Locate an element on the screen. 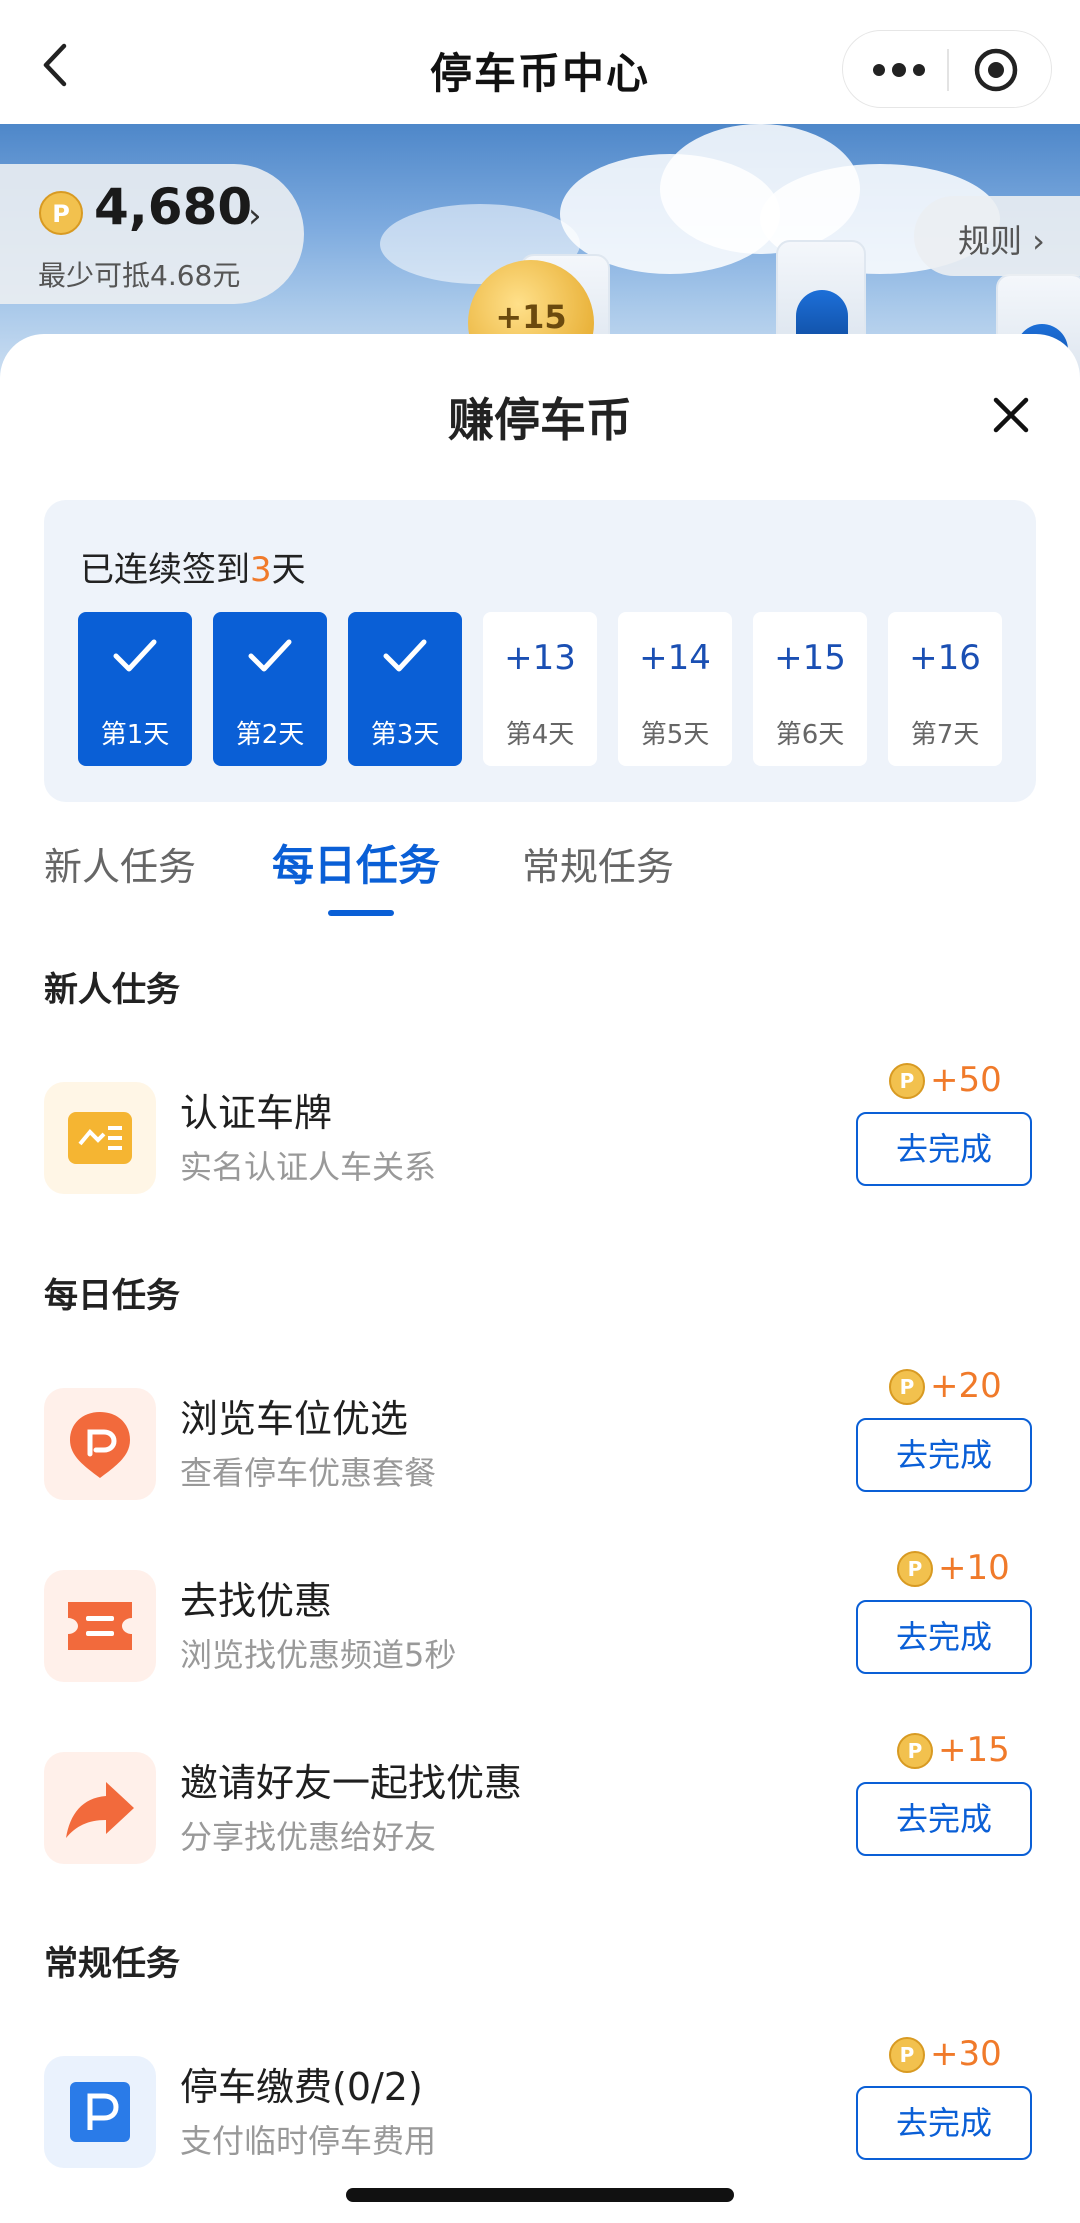 The width and height of the screenshot is (1080, 2223). checkin-day-7: +16 第7天 is located at coordinates (945, 689).